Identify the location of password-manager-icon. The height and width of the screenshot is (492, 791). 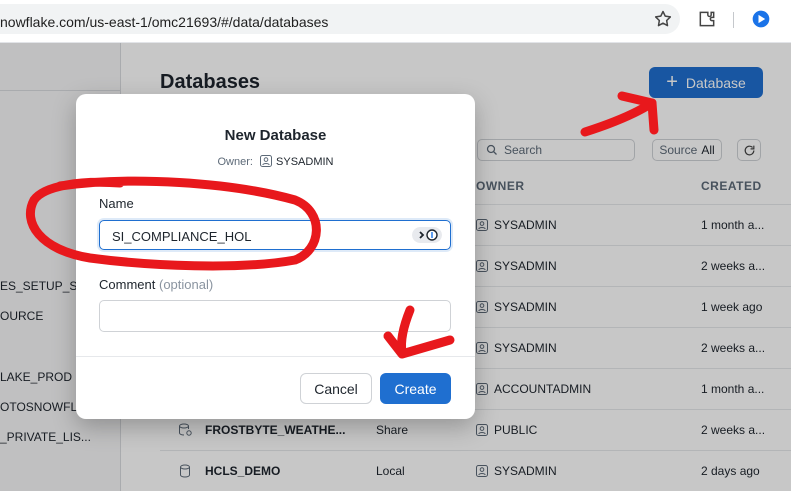
(427, 235).